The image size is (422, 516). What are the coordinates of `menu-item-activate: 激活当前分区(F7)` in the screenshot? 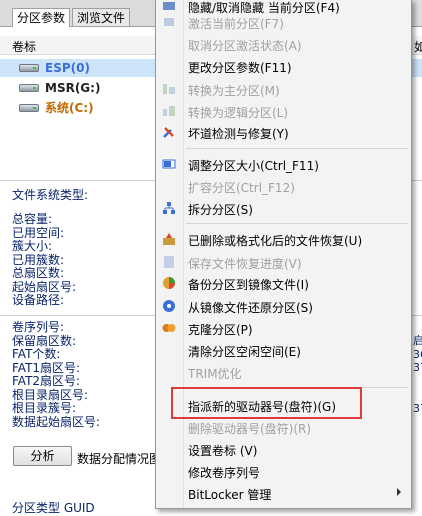 It's located at (283, 22).